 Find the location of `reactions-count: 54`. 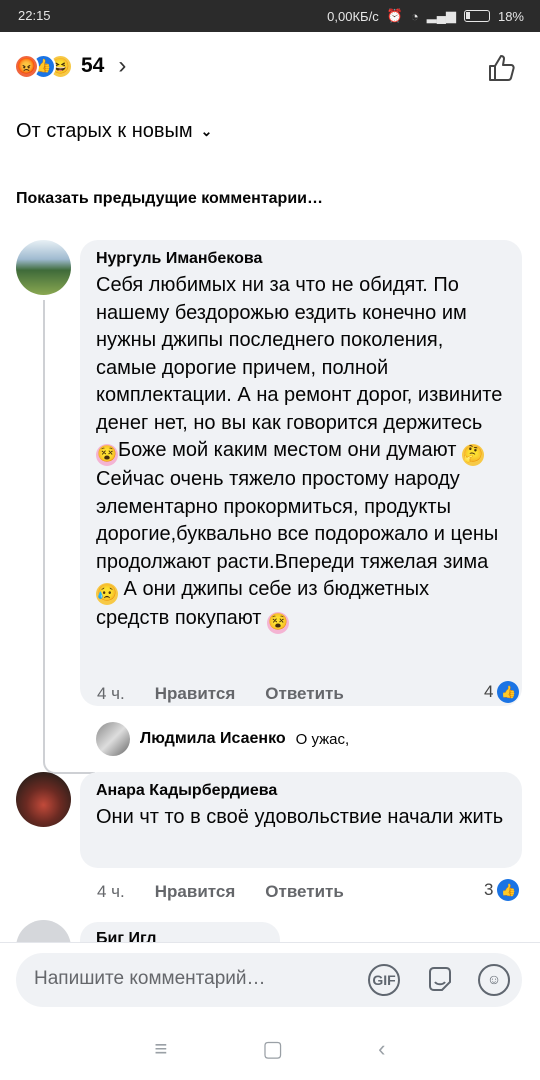

reactions-count: 54 is located at coordinates (93, 65).